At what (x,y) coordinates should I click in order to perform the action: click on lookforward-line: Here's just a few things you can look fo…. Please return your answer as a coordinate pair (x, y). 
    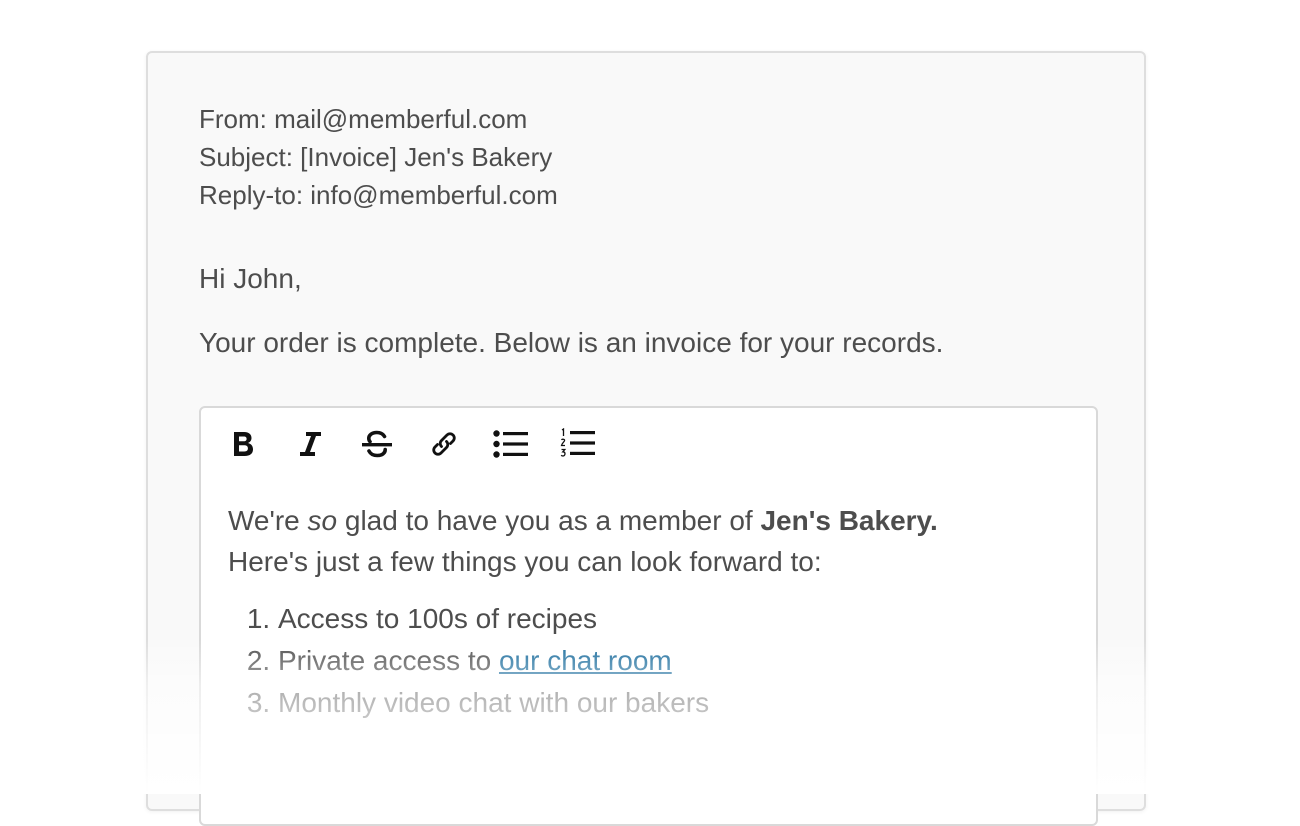
    Looking at the image, I should click on (525, 561).